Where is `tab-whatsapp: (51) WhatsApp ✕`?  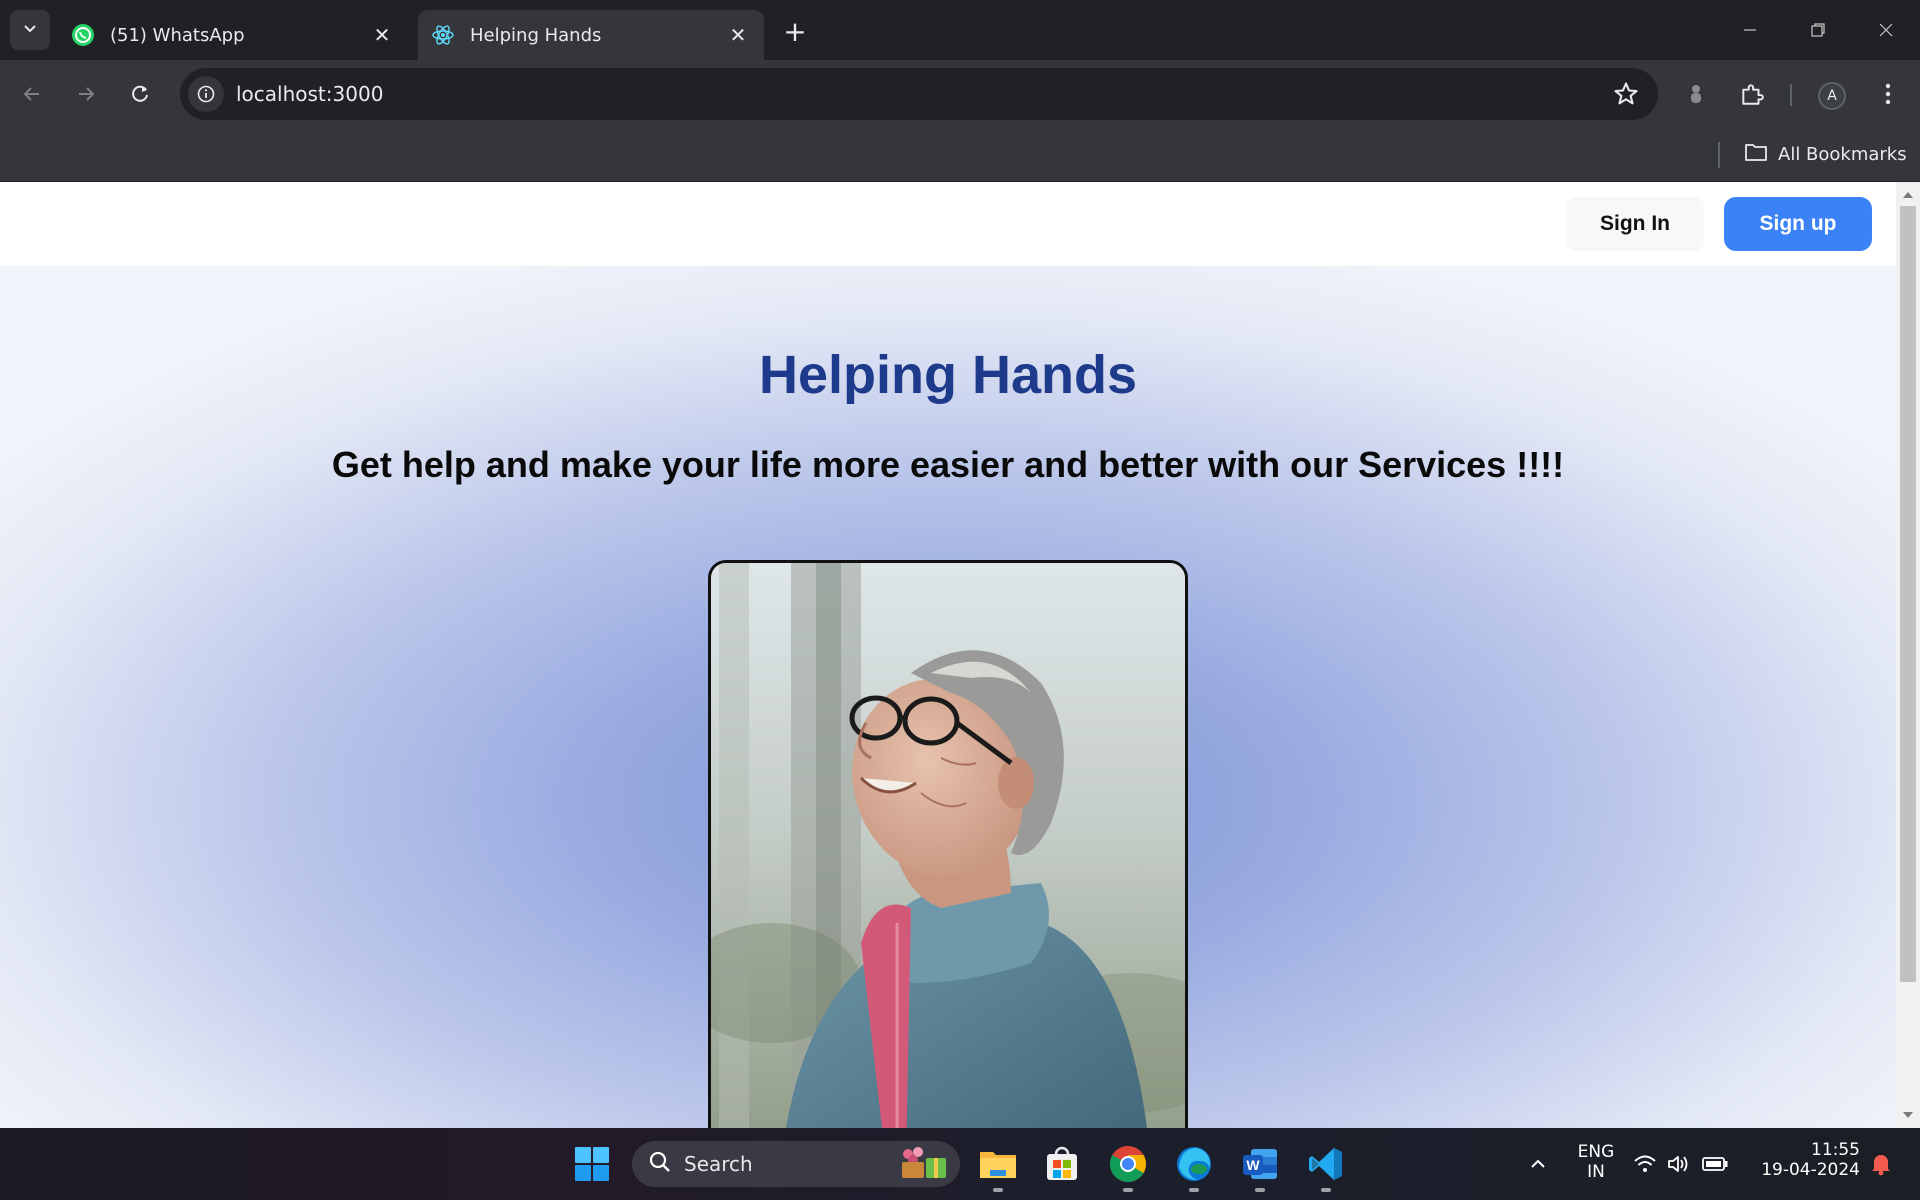
tab-whatsapp: (51) WhatsApp ✕ is located at coordinates (233, 35).